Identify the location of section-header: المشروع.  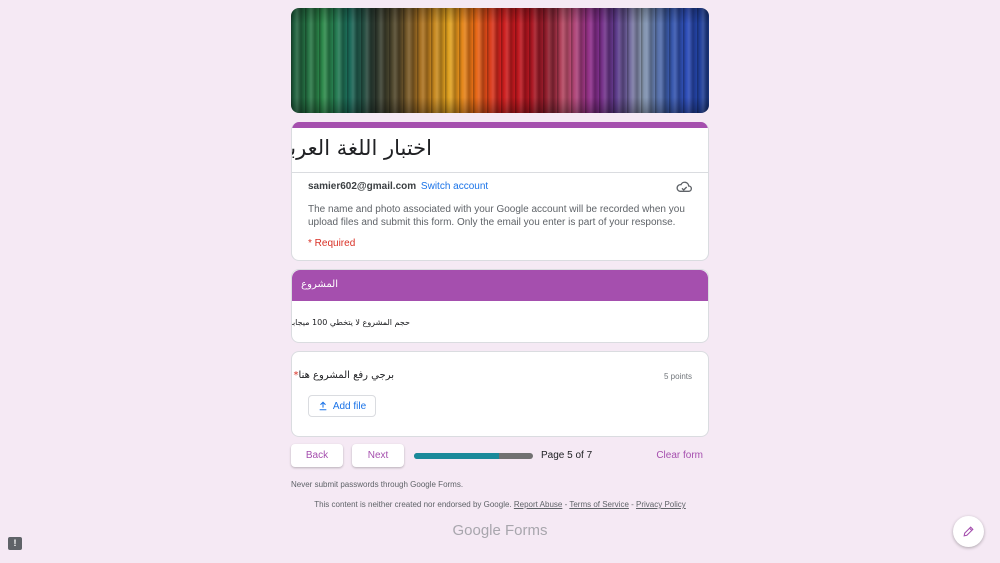
(500, 285).